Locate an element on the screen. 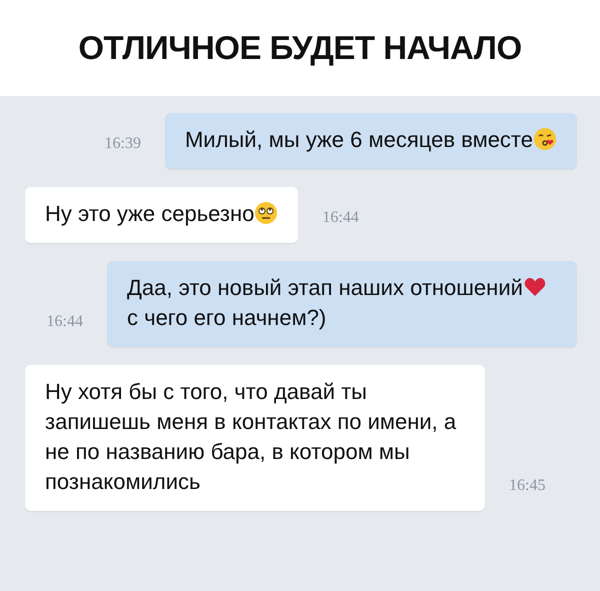 This screenshot has width=600, height=591. incoming-message: Ну это уже серьезно is located at coordinates (161, 215).